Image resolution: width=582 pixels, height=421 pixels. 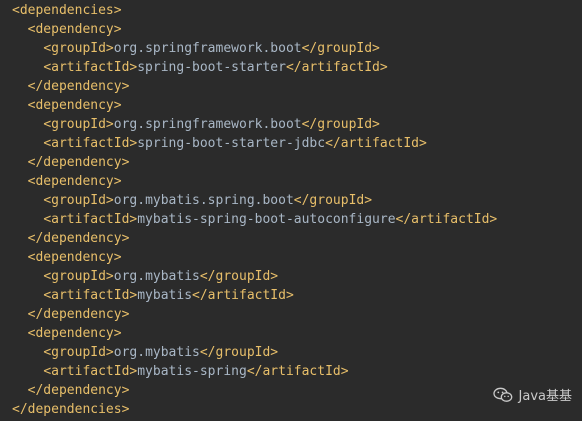 What do you see at coordinates (266, 219) in the screenshot?
I see `xml-text-value: mybatis-spring-boot-autoconfigure` at bounding box center [266, 219].